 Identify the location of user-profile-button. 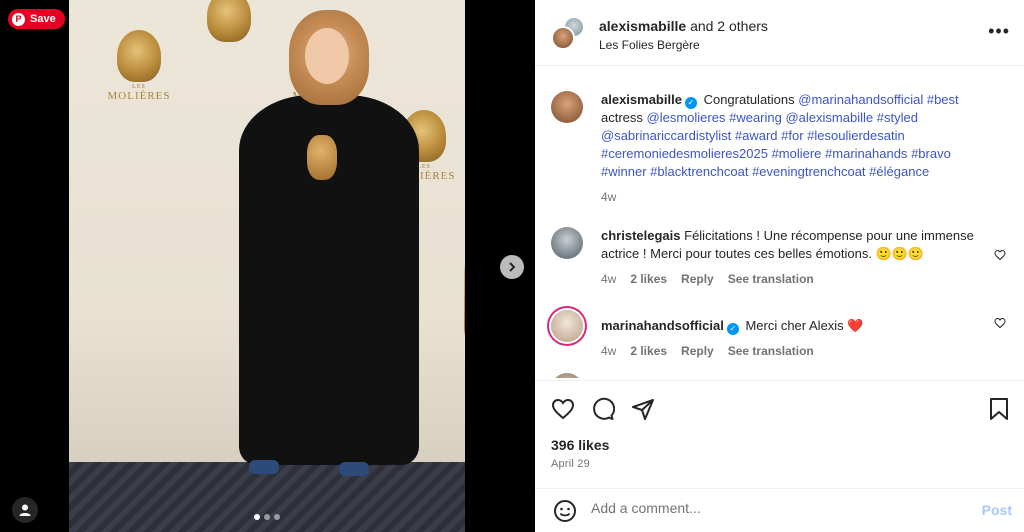
(25, 510).